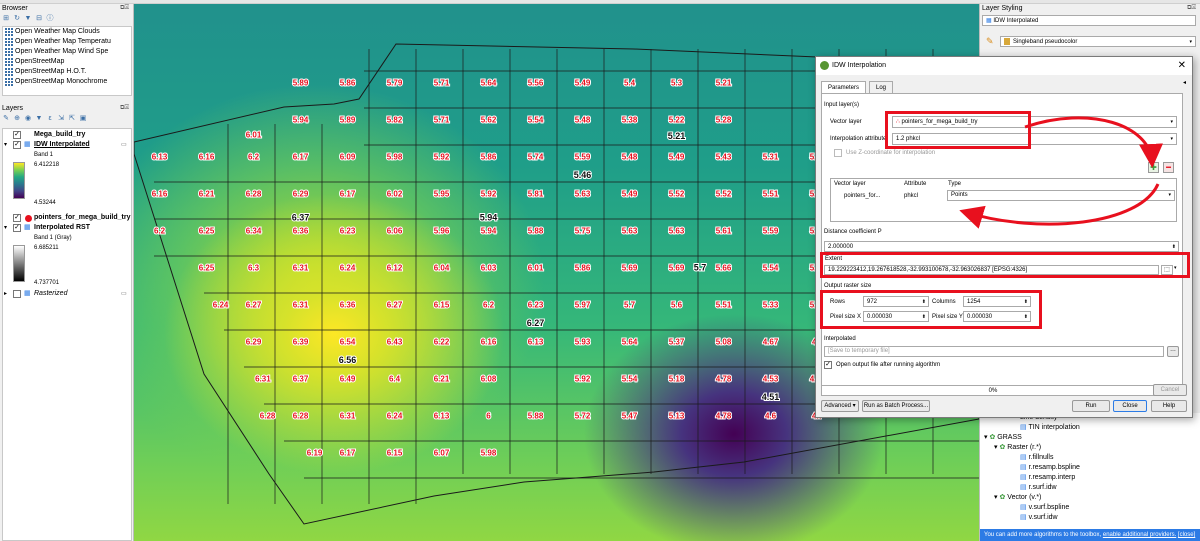 Image resolution: width=1200 pixels, height=541 pixels. I want to click on annotation-arrow-to-add, so click(1093, 142).